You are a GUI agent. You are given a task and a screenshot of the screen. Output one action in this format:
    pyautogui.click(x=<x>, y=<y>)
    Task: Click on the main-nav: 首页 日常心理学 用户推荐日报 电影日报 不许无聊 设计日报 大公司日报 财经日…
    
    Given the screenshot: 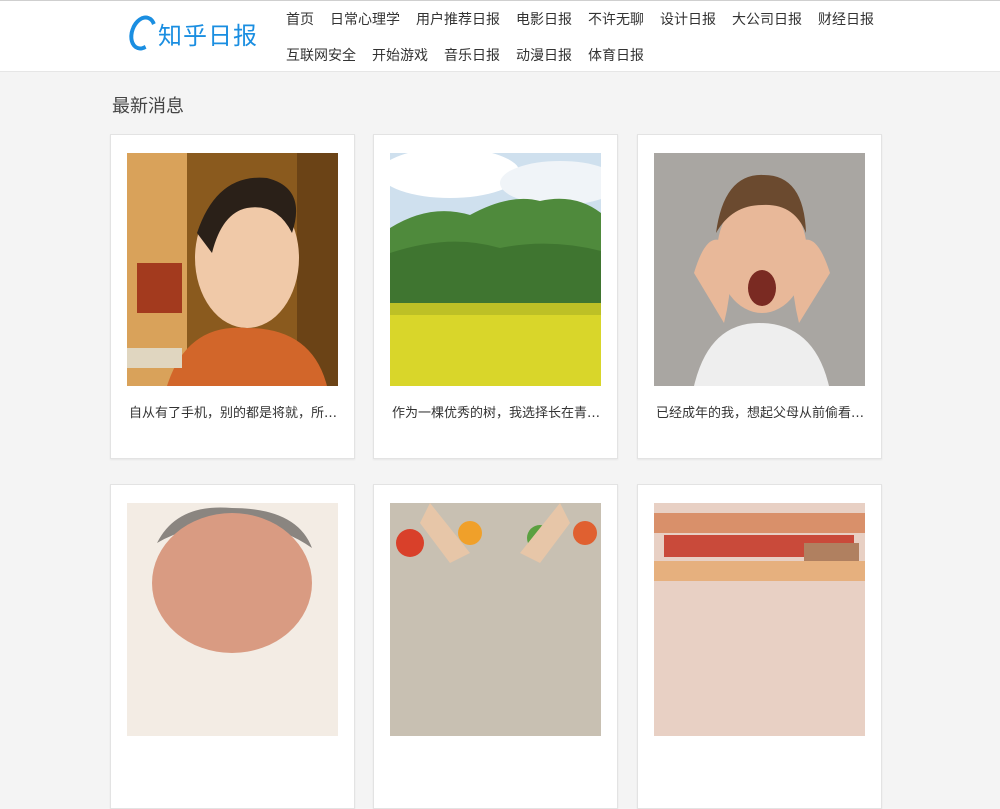 What is the action you would take?
    pyautogui.click(x=578, y=37)
    